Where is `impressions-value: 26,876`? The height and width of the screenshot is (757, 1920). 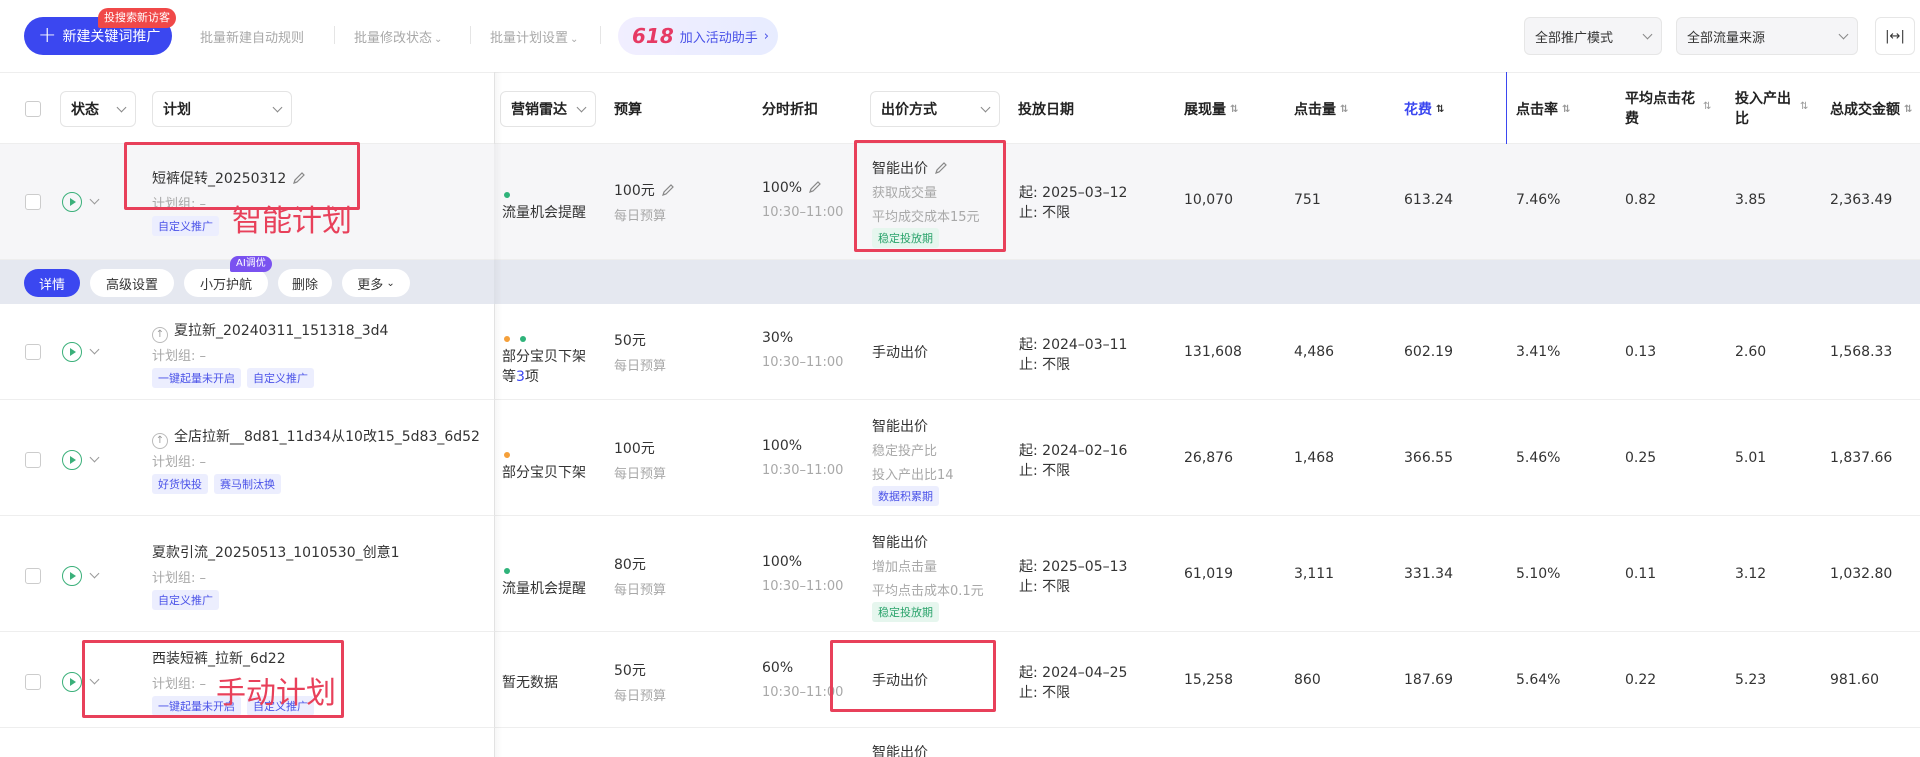 impressions-value: 26,876 is located at coordinates (1208, 458).